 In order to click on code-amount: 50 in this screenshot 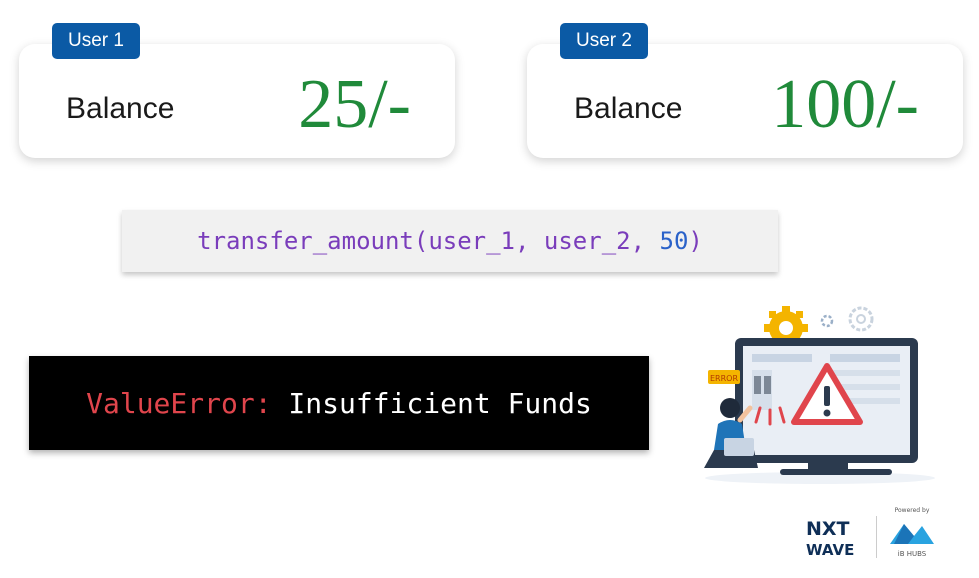, I will do `click(674, 241)`.